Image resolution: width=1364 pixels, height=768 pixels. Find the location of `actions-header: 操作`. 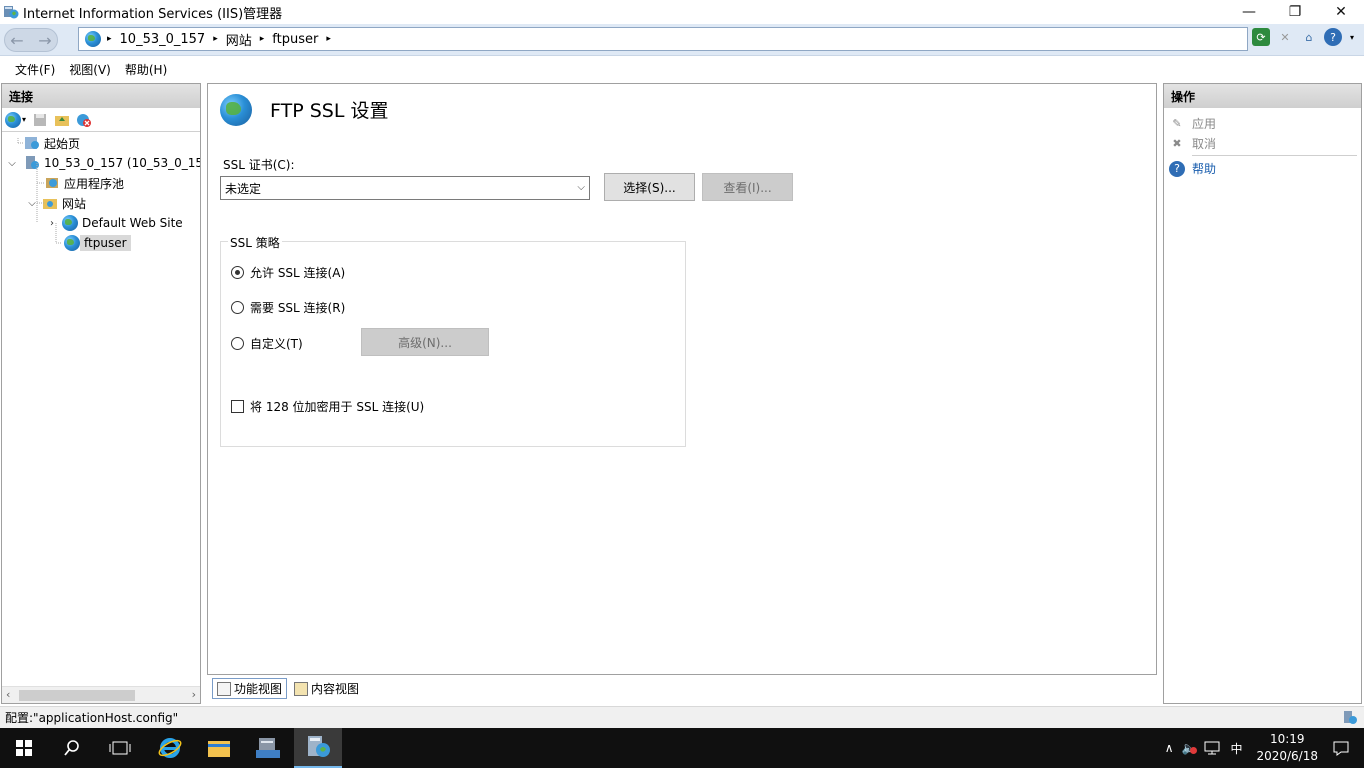

actions-header: 操作 is located at coordinates (1262, 96).